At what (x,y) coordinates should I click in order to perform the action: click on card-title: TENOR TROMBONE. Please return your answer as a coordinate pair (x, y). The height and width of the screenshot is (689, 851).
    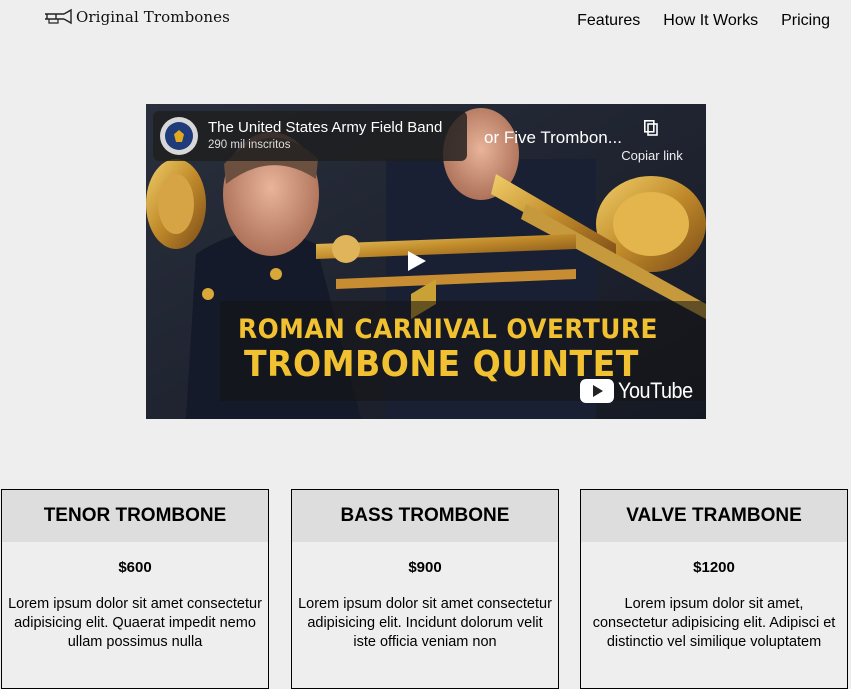
    Looking at the image, I should click on (135, 516).